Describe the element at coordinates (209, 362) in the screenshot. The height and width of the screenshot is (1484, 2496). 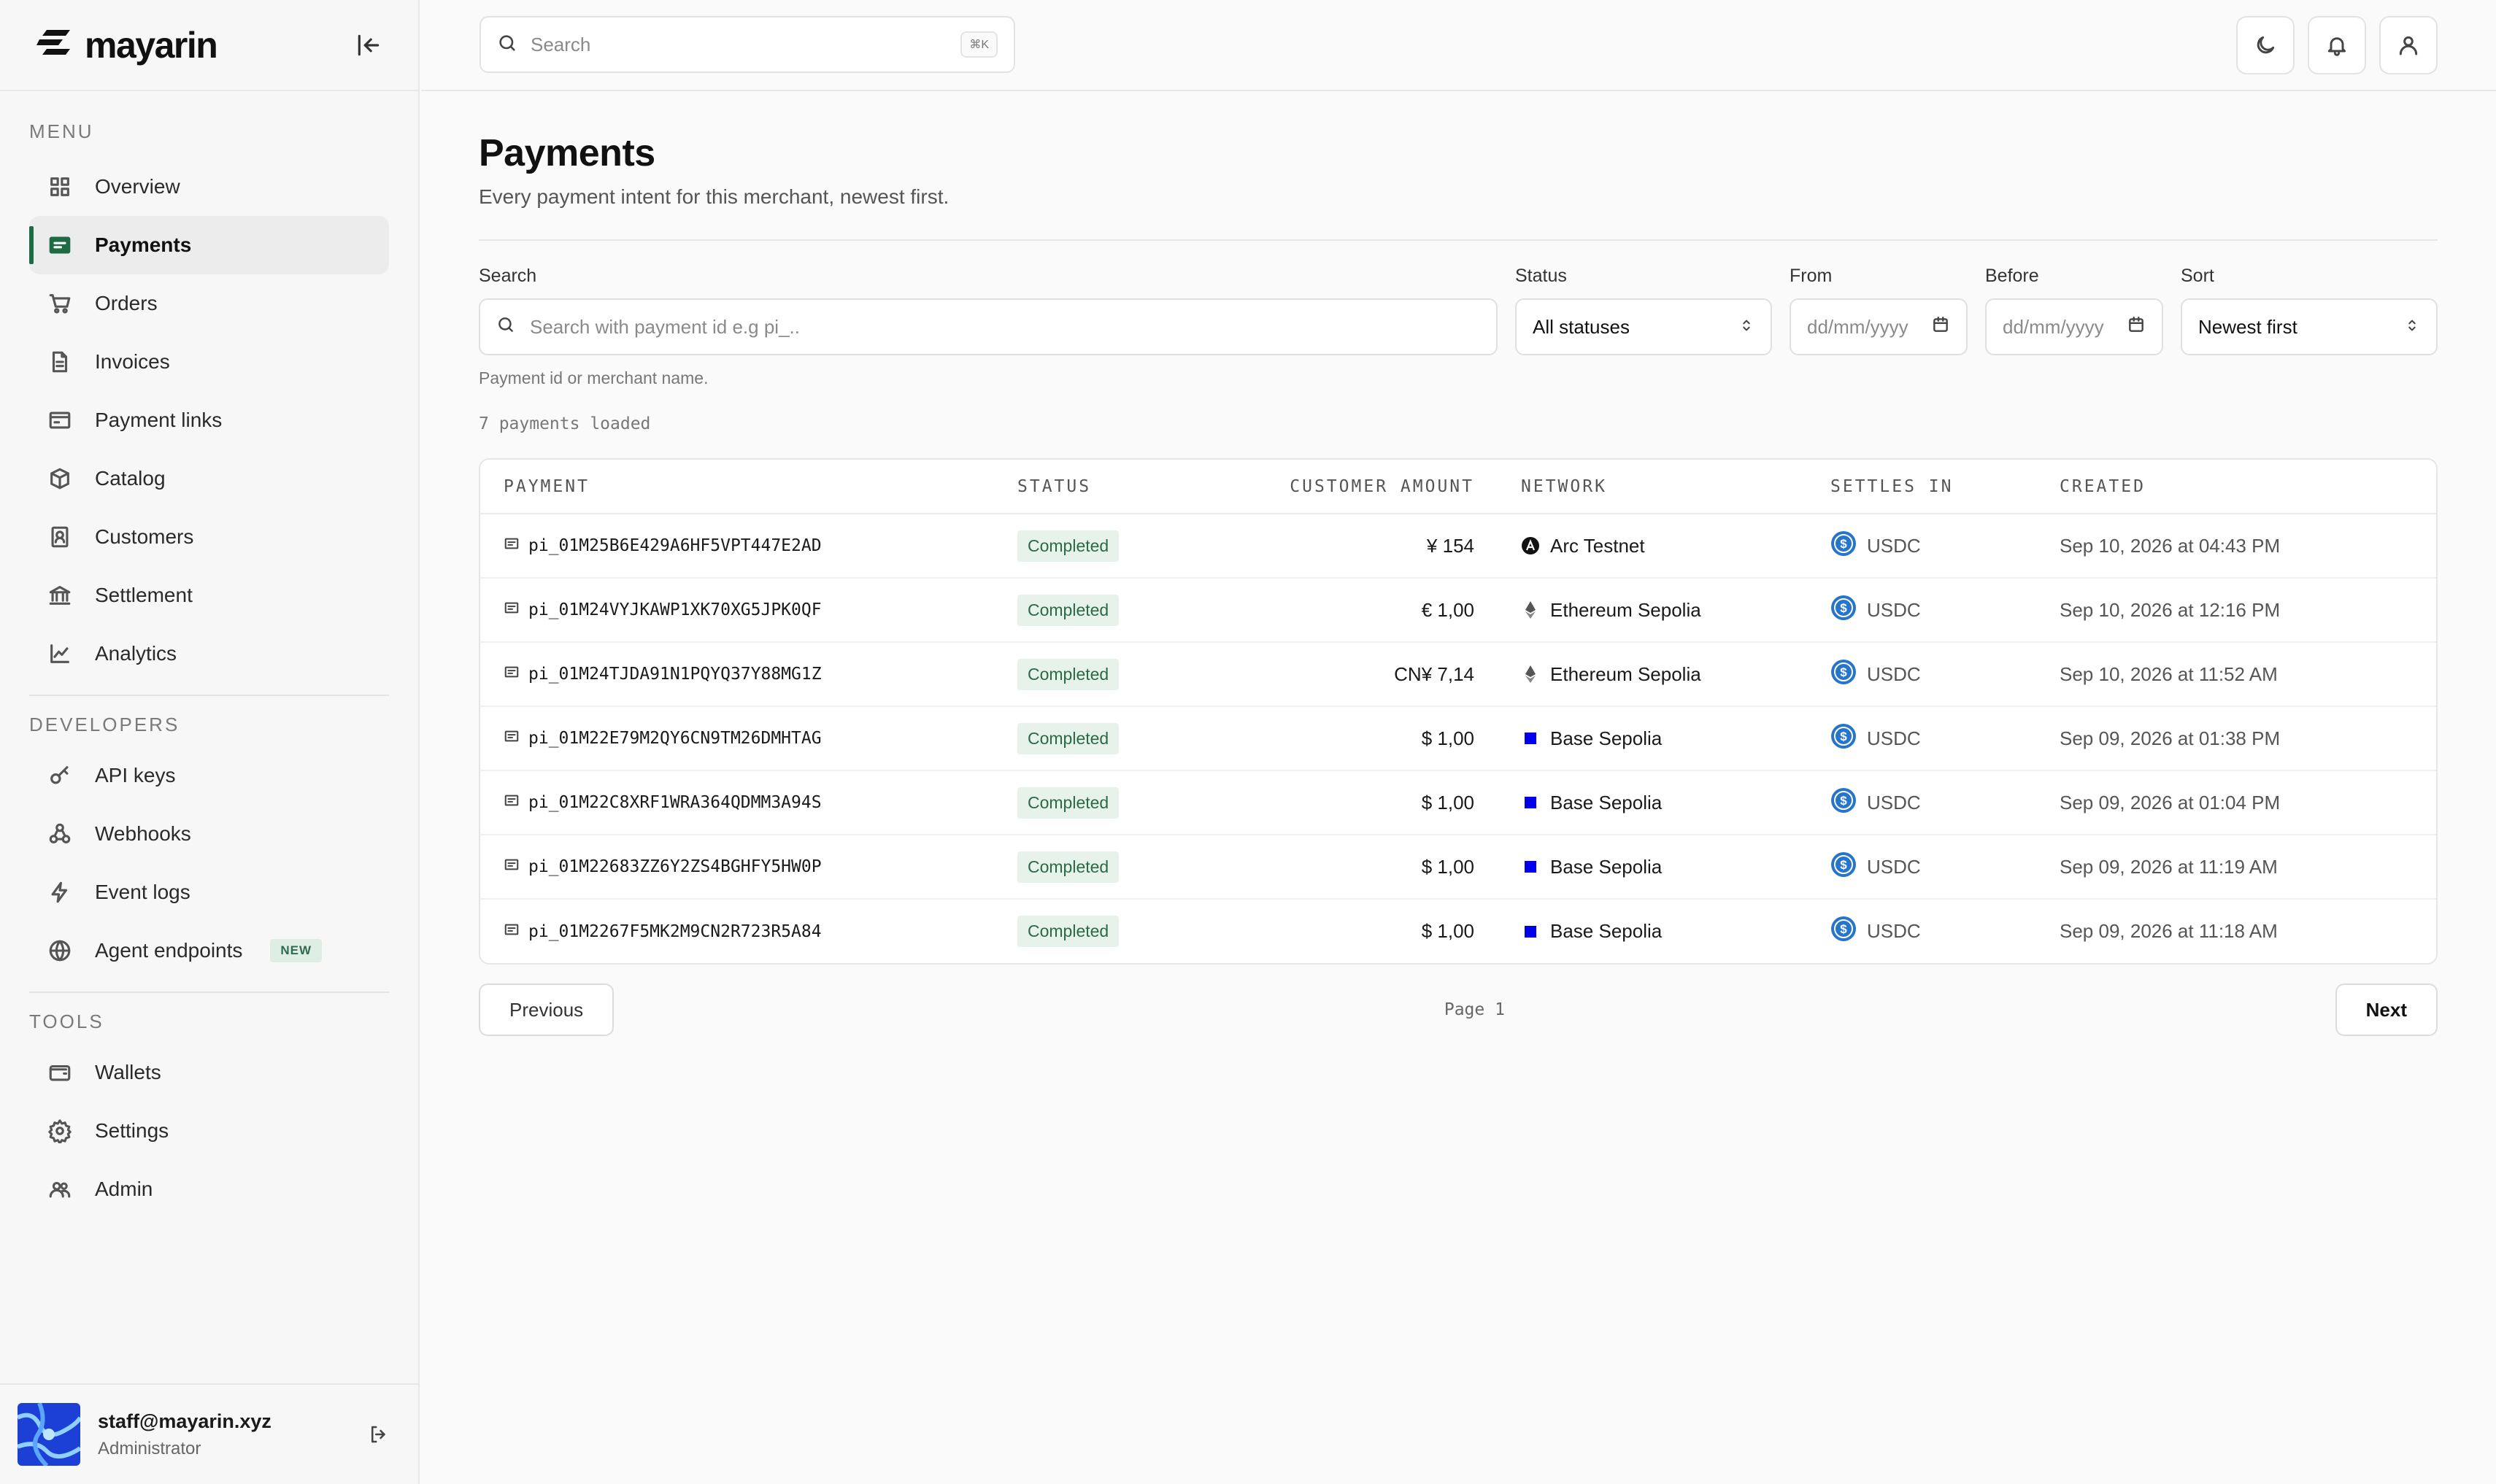
I see `sidebar-item-invoices: Invoices` at that location.